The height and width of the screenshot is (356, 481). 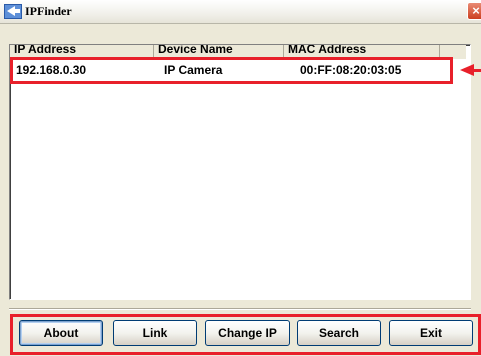 I want to click on title-bar: IPFinder ×, so click(x=240, y=12).